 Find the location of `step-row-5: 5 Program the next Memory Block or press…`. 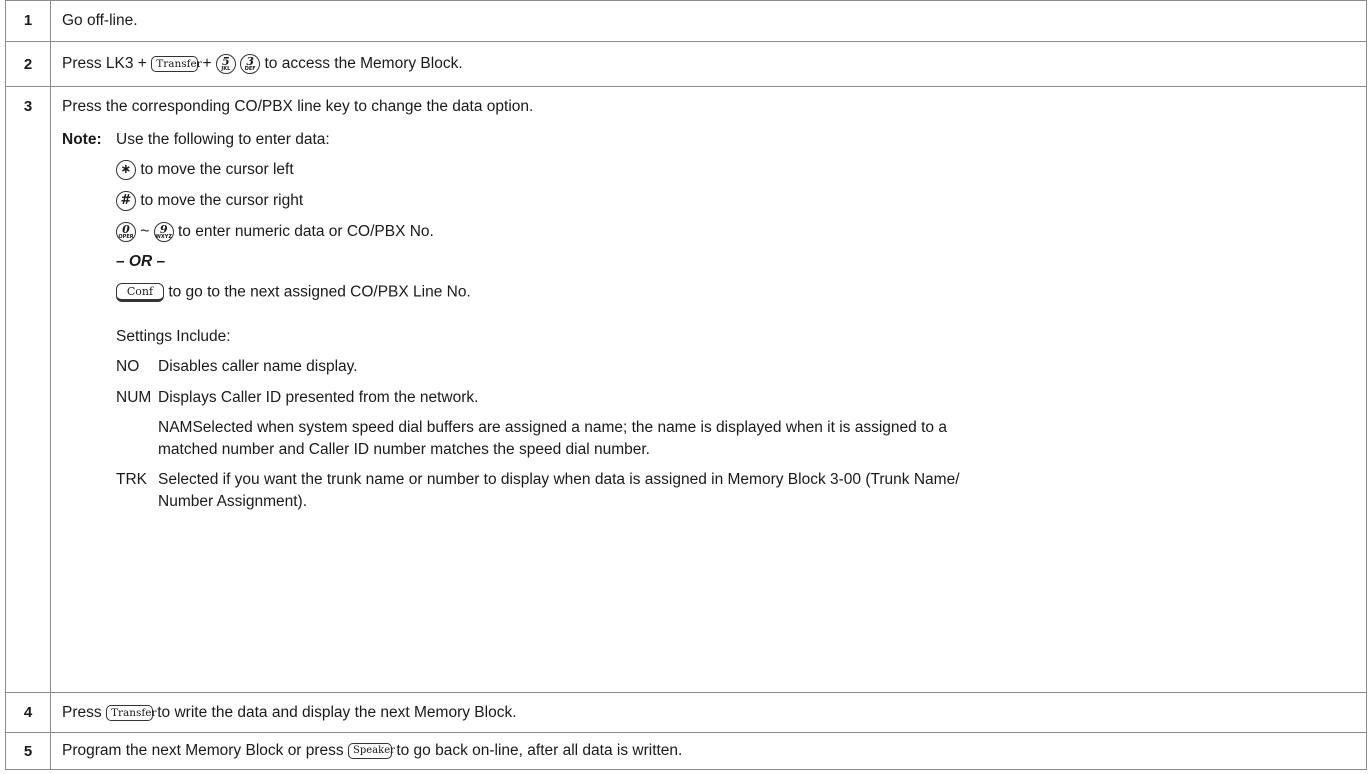

step-row-5: 5 Program the next Memory Block or press… is located at coordinates (686, 750).